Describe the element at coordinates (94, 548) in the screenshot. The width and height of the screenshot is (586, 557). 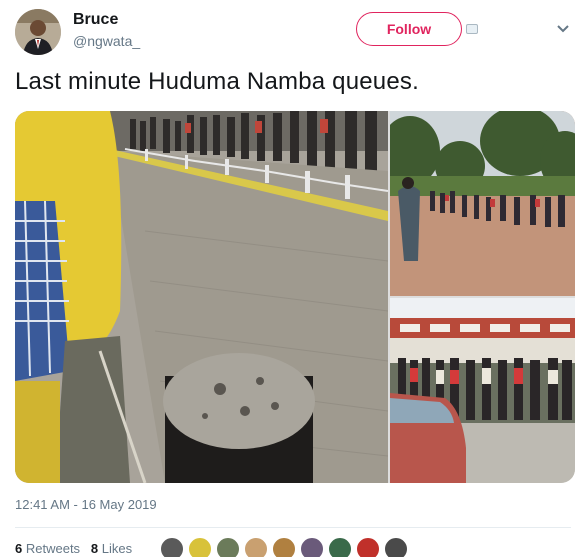
I see `likes-count: 8` at that location.